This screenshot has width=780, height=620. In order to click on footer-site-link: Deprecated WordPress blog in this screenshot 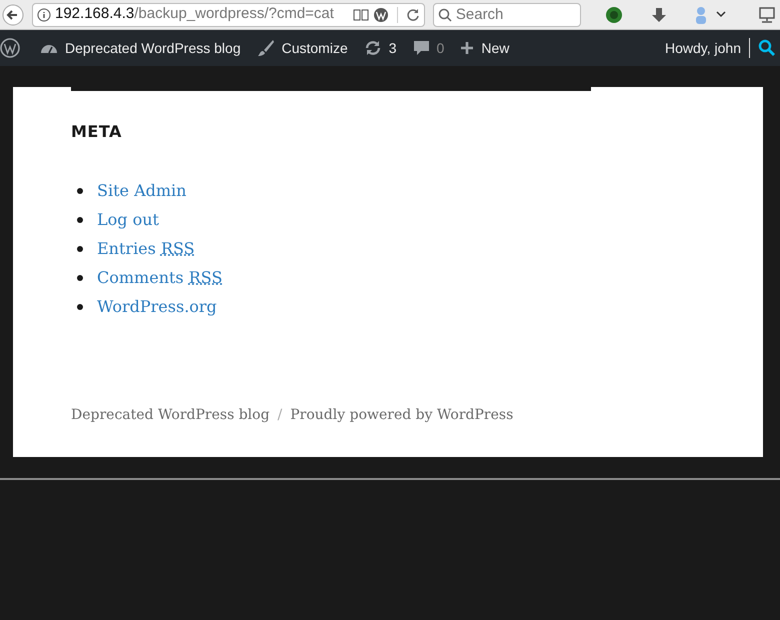, I will do `click(170, 415)`.